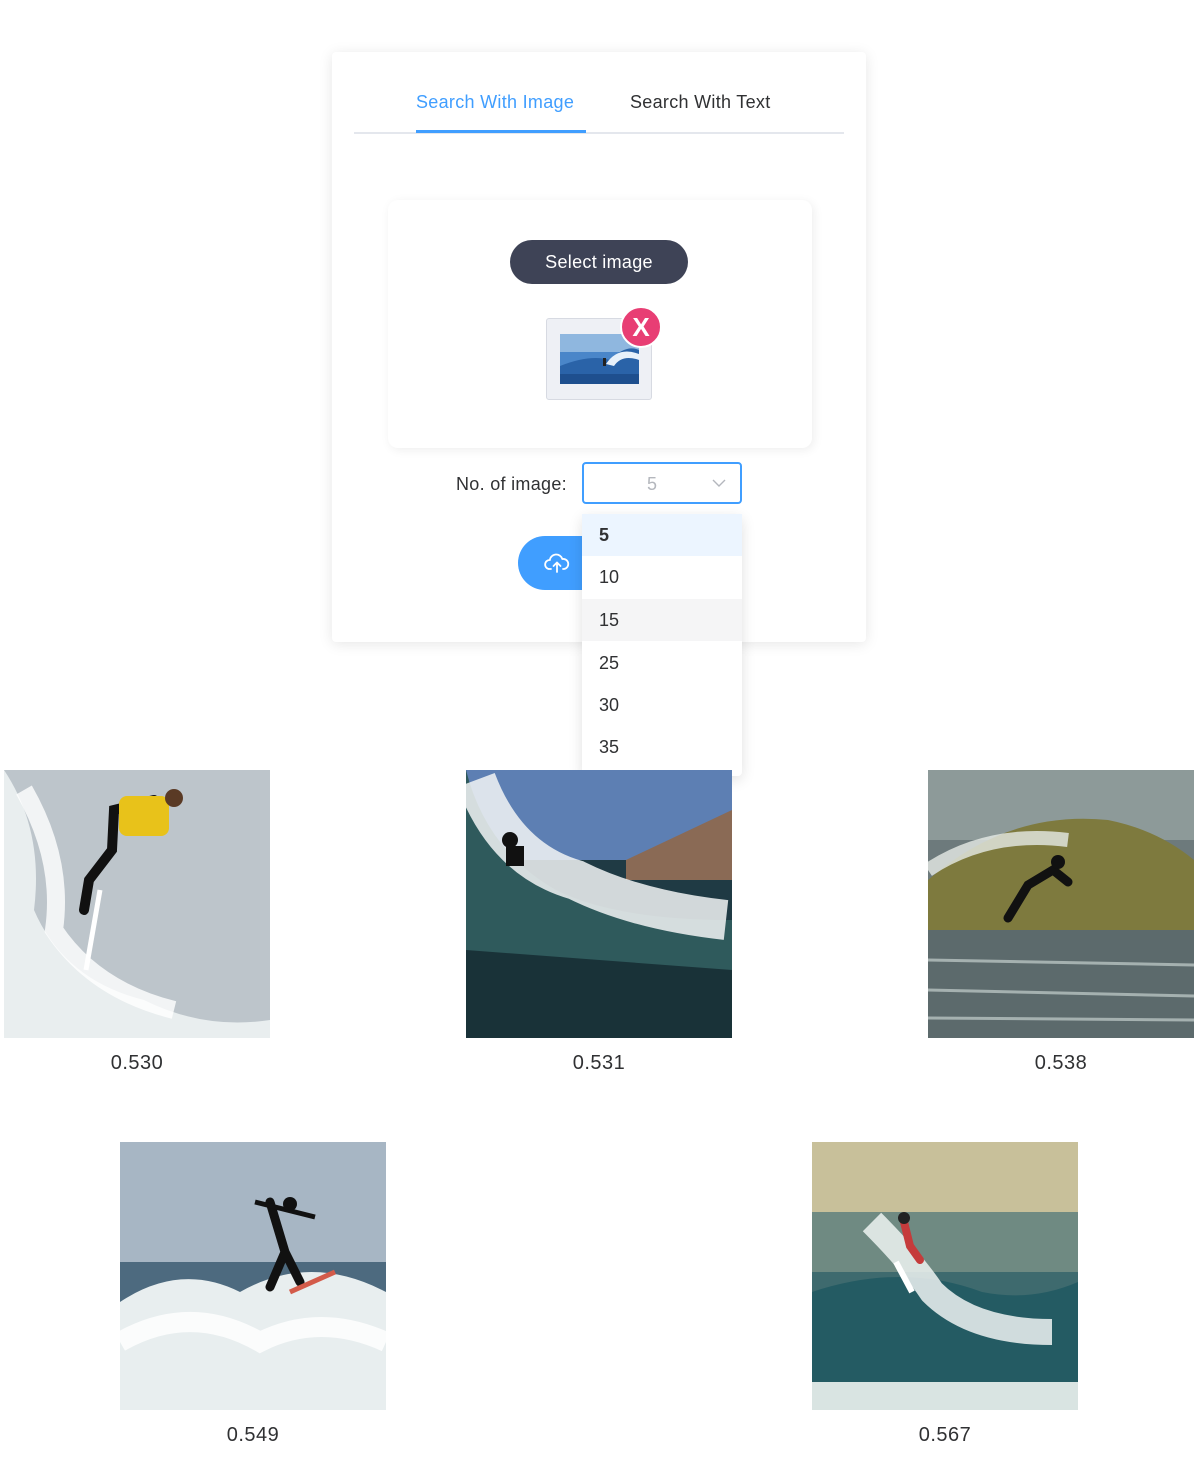 The image size is (1200, 1466). What do you see at coordinates (700, 102) in the screenshot?
I see `tab-search-with-text: Search With Text` at bounding box center [700, 102].